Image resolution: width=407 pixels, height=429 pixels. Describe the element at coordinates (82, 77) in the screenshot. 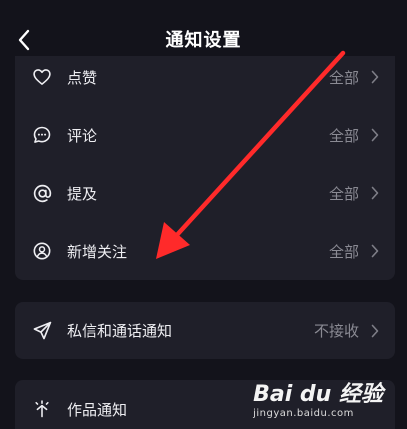

I see `setting-label-likes: 点赞` at that location.